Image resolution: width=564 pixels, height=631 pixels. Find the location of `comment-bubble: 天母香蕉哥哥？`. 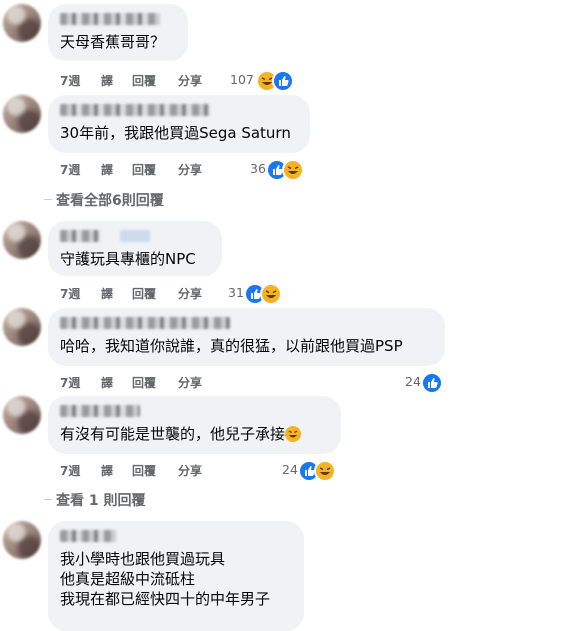

comment-bubble: 天母香蕉哥哥？ is located at coordinates (118, 32).